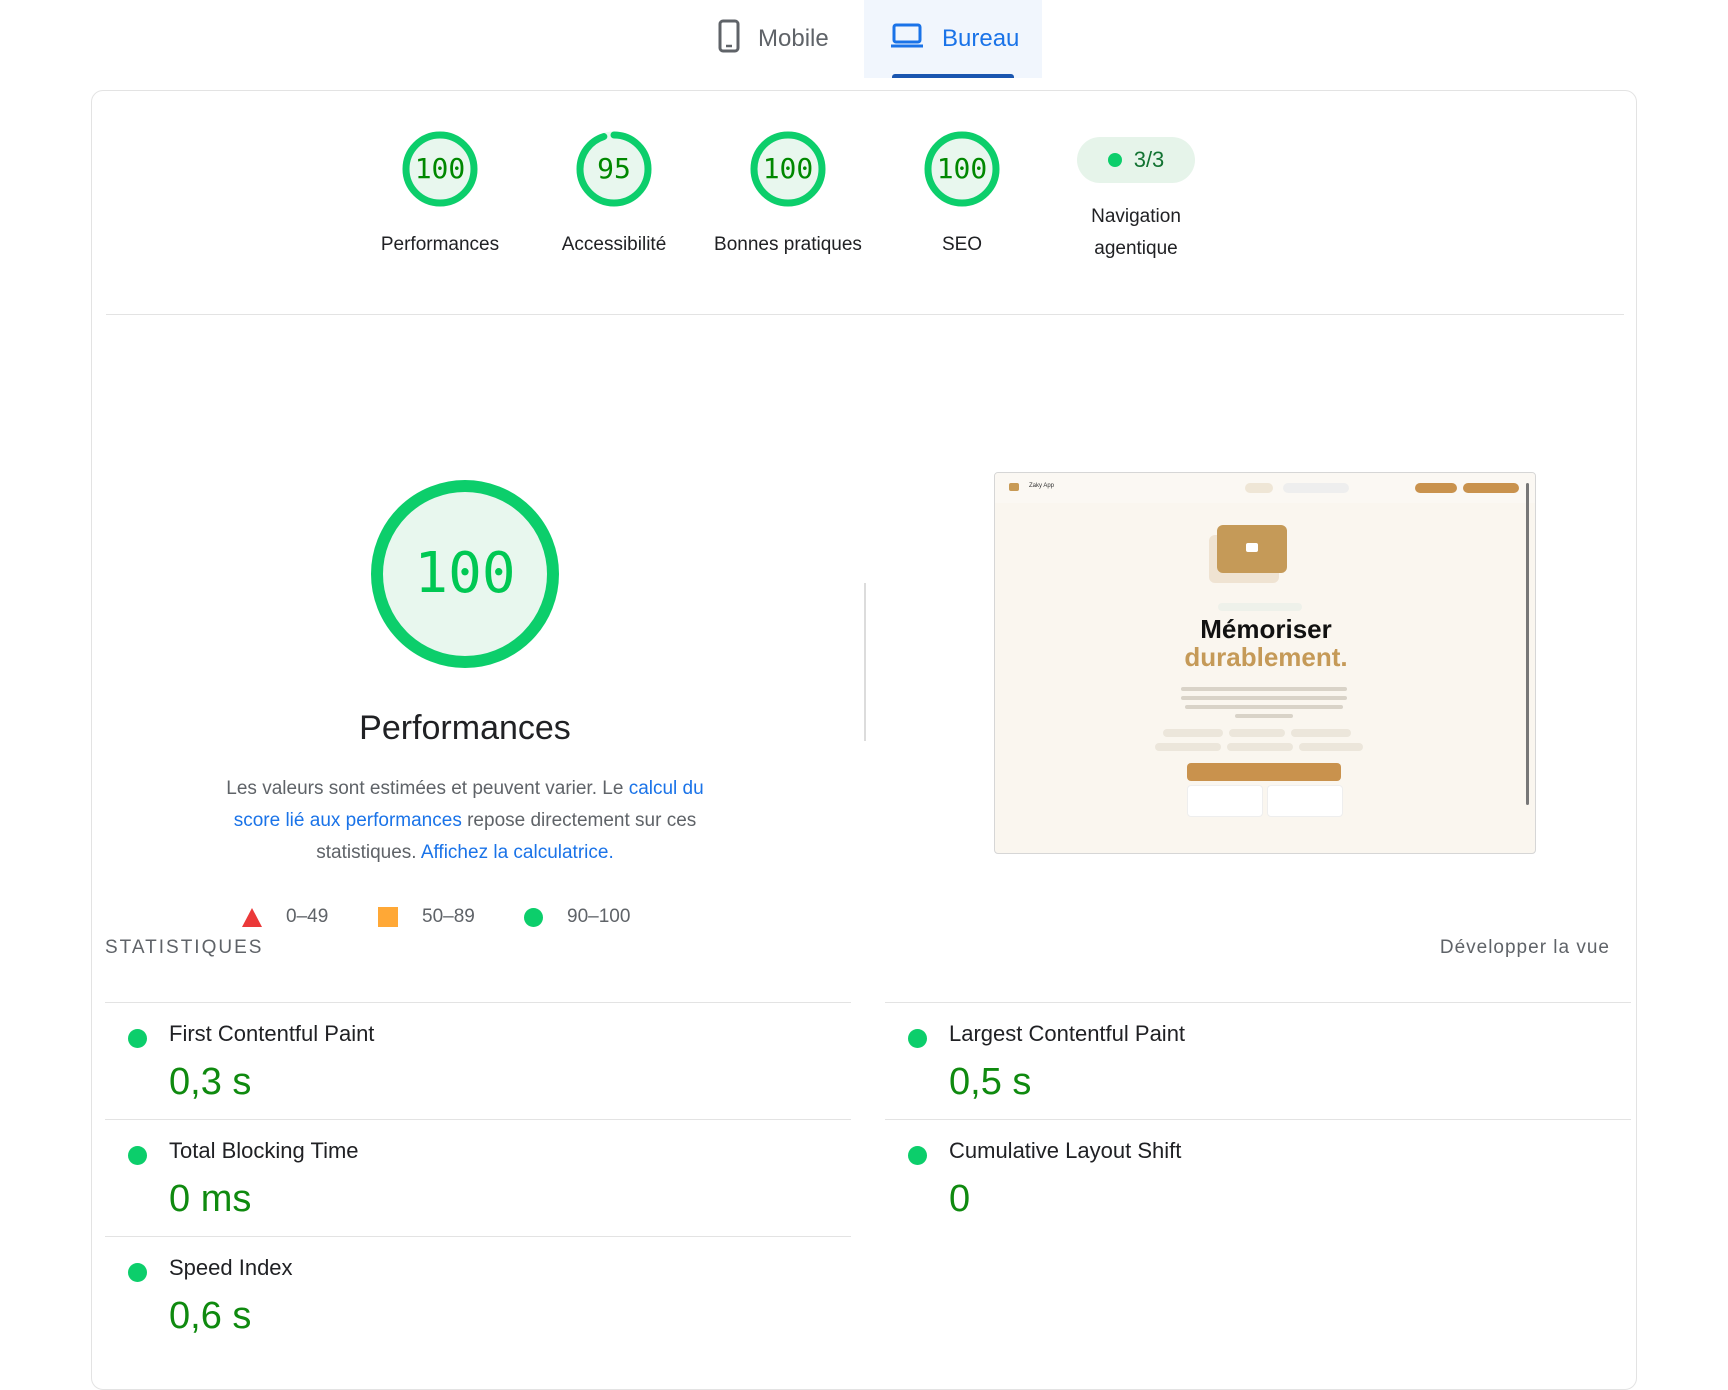 This screenshot has width=1728, height=1390. What do you see at coordinates (1136, 248) in the screenshot?
I see `agentic-label-line2: agentique` at bounding box center [1136, 248].